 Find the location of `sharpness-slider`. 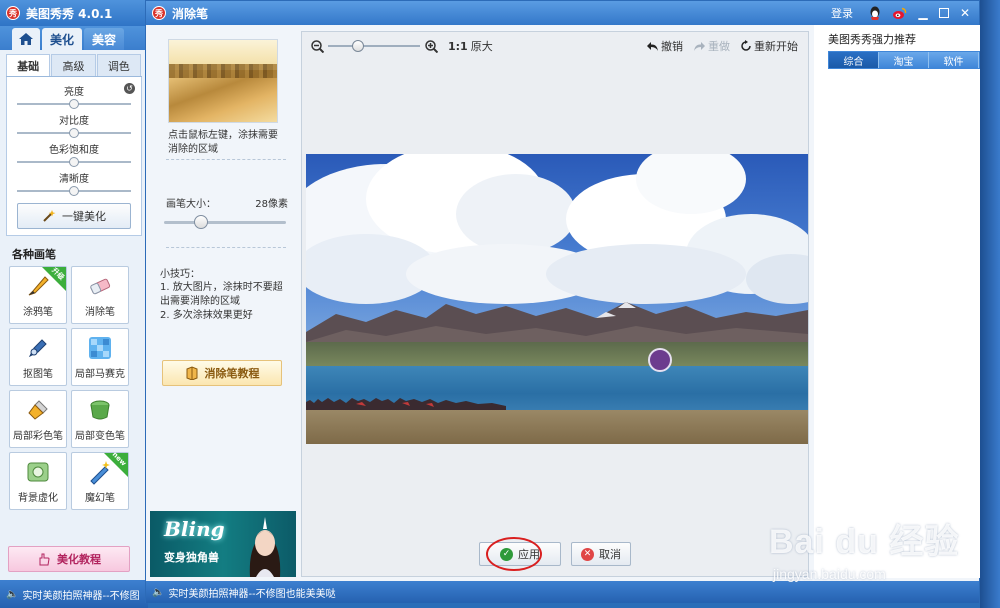

sharpness-slider is located at coordinates (74, 191).